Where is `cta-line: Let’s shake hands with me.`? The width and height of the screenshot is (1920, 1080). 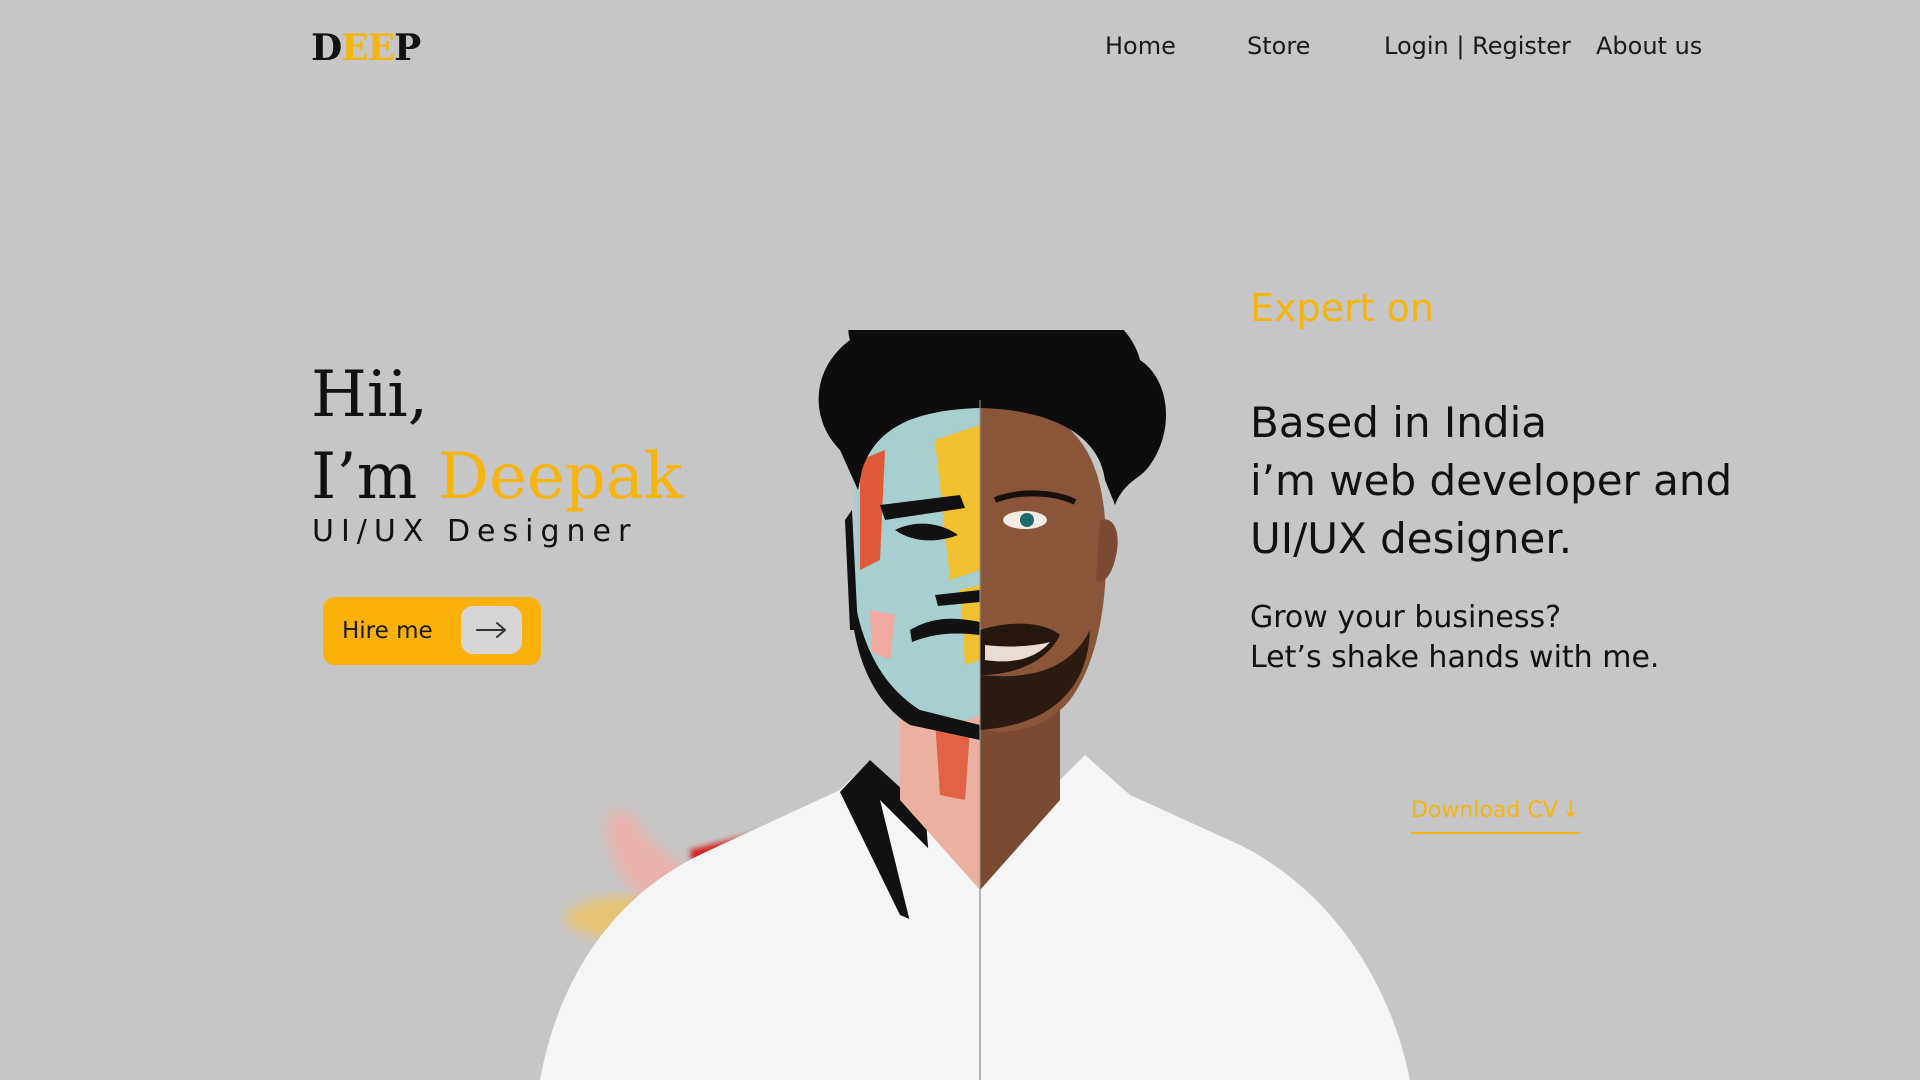
cta-line: Let’s shake hands with me. is located at coordinates (1455, 657).